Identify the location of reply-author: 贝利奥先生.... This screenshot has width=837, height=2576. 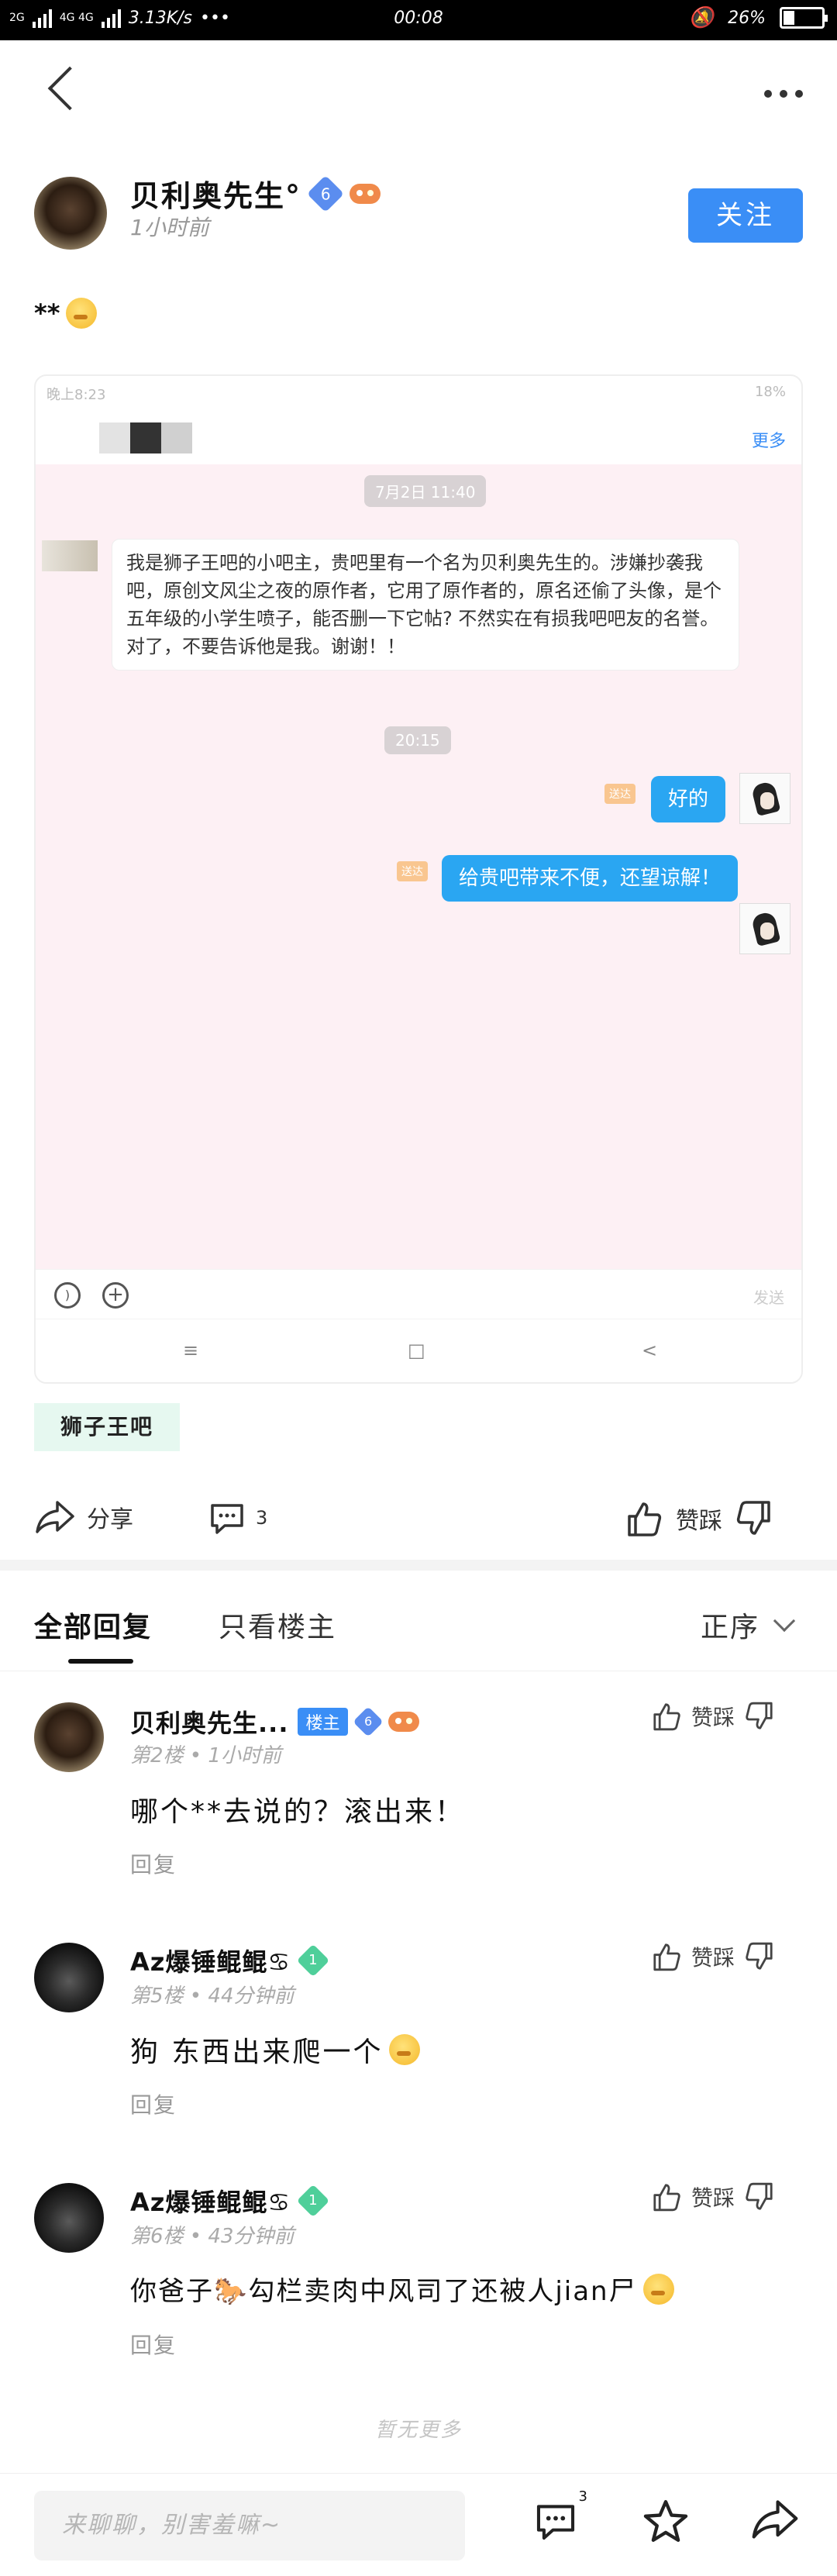
(209, 1722).